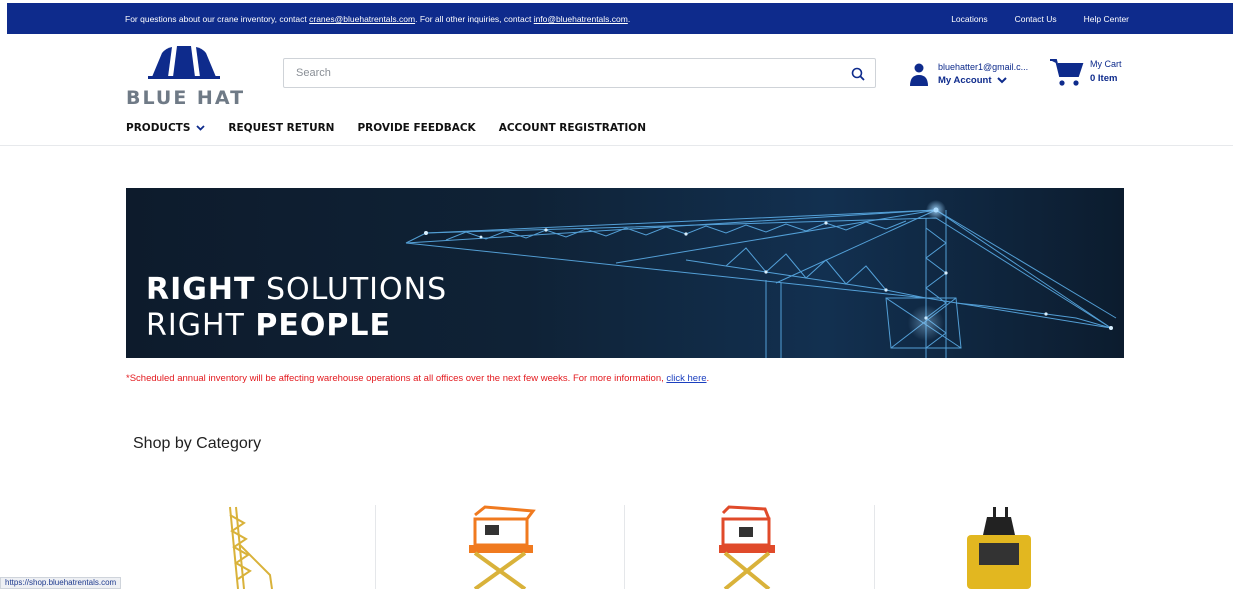 Image resolution: width=1233 pixels, height=589 pixels. I want to click on banner-line-2-thin: RIGHT, so click(201, 325).